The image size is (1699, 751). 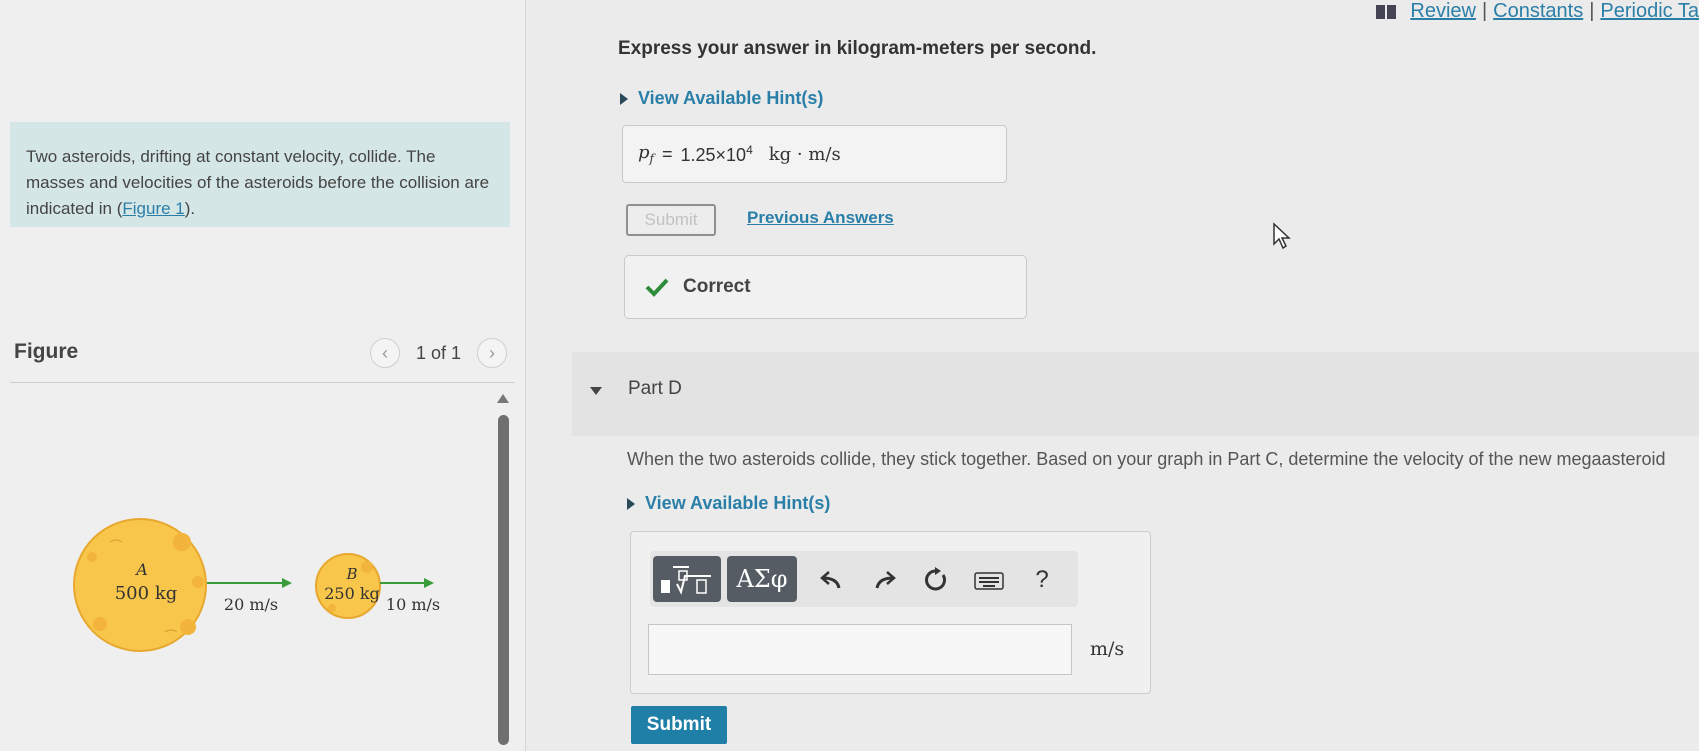 I want to click on asteroid-b-mass: 250 kg, so click(x=352, y=593).